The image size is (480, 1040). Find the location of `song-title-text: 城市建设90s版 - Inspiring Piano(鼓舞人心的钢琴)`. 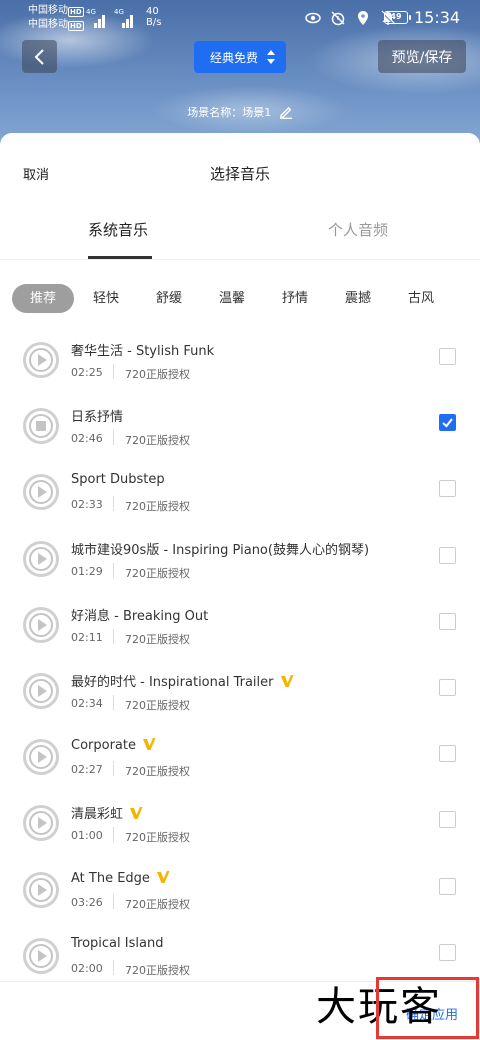

song-title-text: 城市建设90s版 - Inspiring Piano(鼓舞人心的钢琴) is located at coordinates (220, 550).